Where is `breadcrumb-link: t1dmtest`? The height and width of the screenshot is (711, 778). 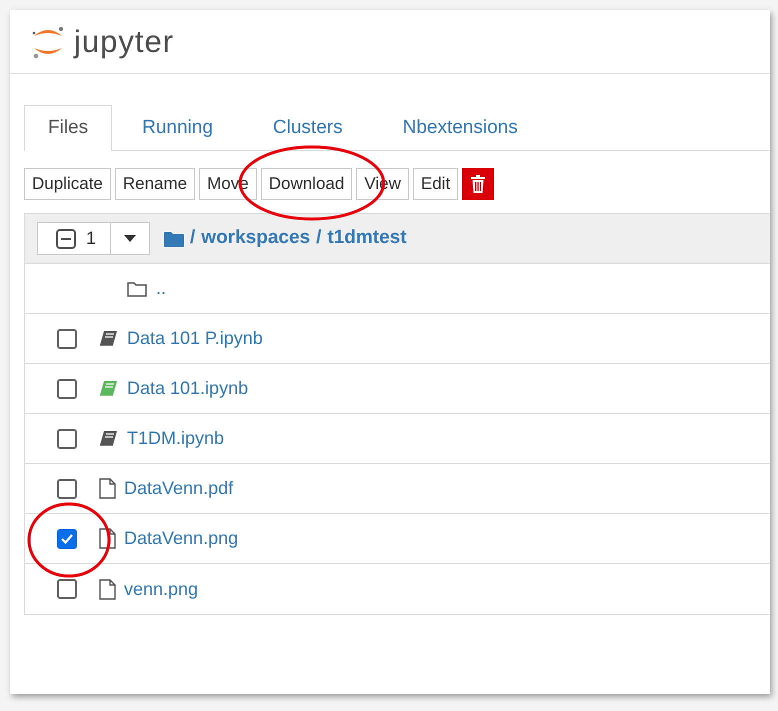 breadcrumb-link: t1dmtest is located at coordinates (367, 238).